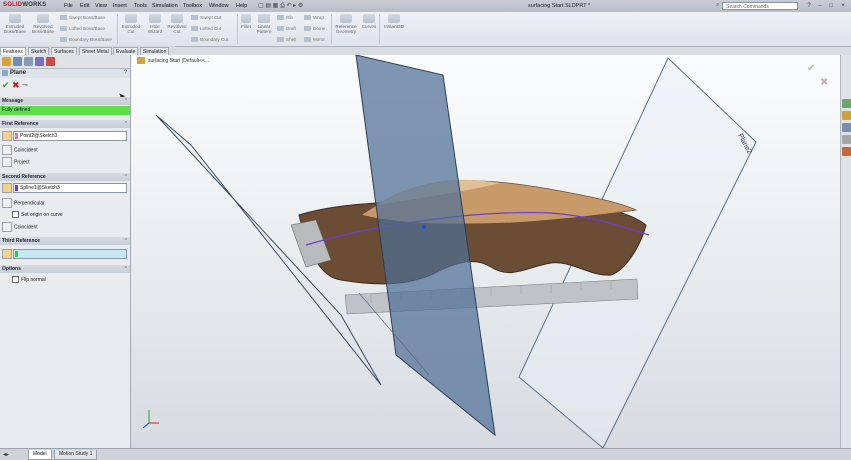  I want to click on wrap-button: Wrap, so click(314, 18).